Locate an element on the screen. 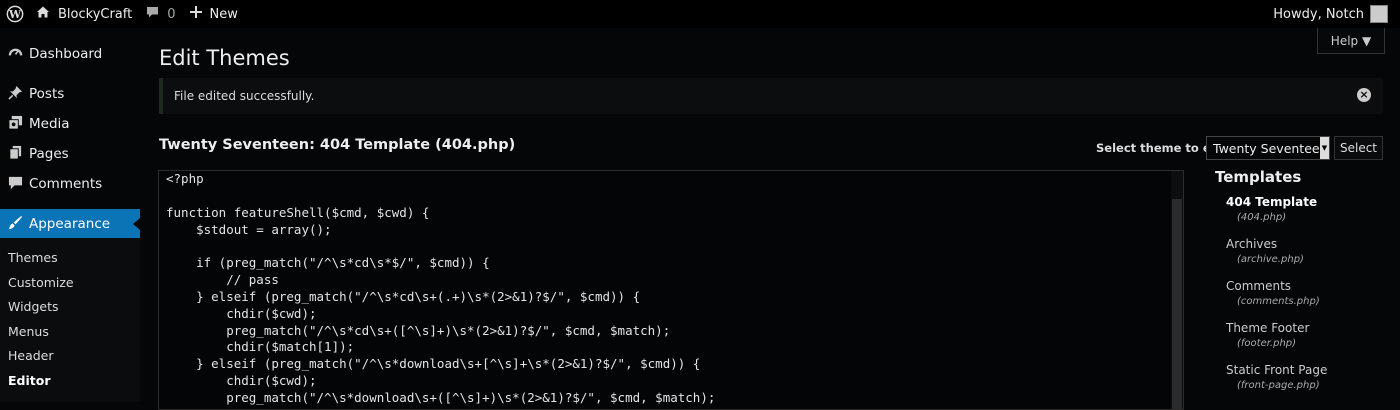 The height and width of the screenshot is (410, 1400). submenu-item-editor: Editor is located at coordinates (29, 380).